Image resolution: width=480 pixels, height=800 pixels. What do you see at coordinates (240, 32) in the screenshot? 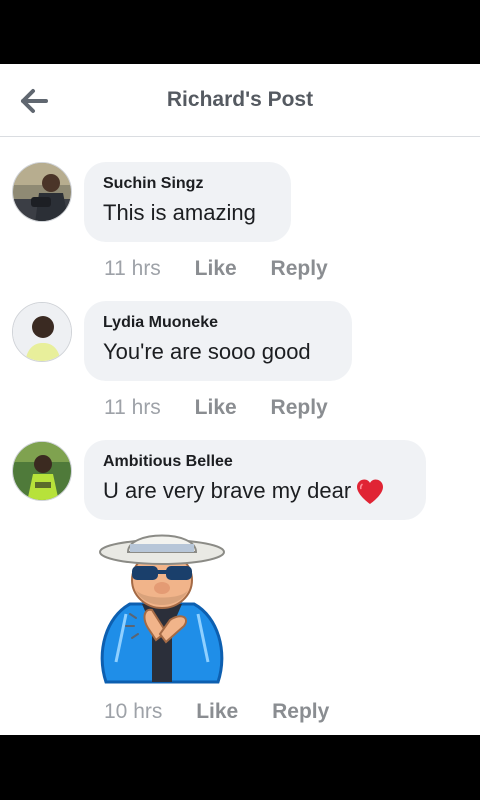
I see `status-bar` at bounding box center [240, 32].